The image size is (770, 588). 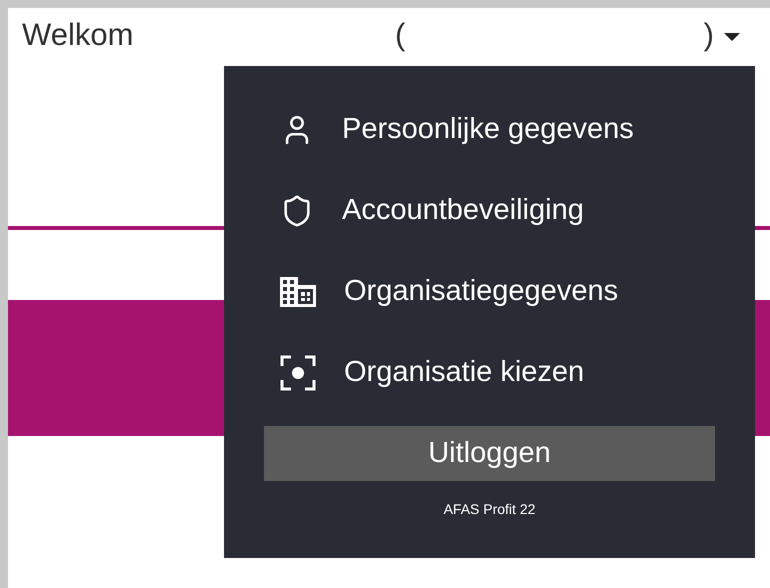 What do you see at coordinates (78, 34) in the screenshot?
I see `welcome-text: Welkom` at bounding box center [78, 34].